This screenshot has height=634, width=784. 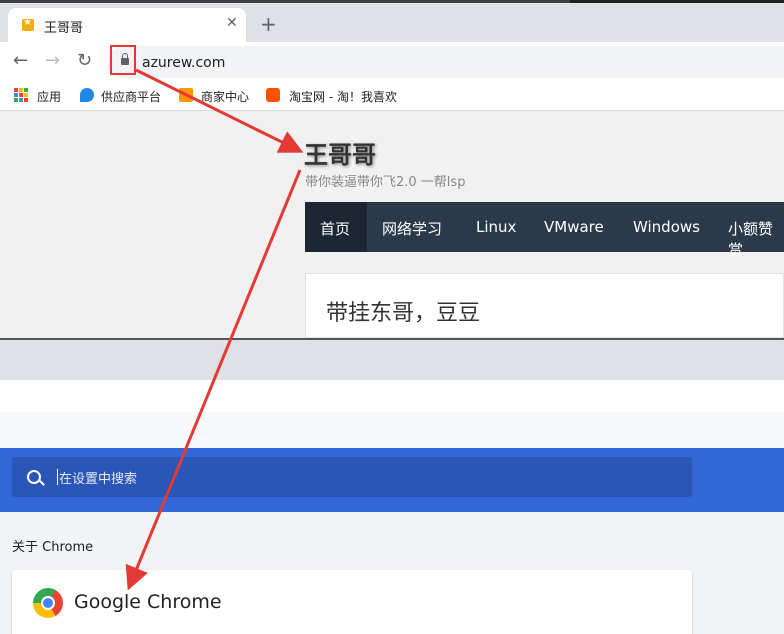 I want to click on site-favicon-icon, so click(x=28, y=24).